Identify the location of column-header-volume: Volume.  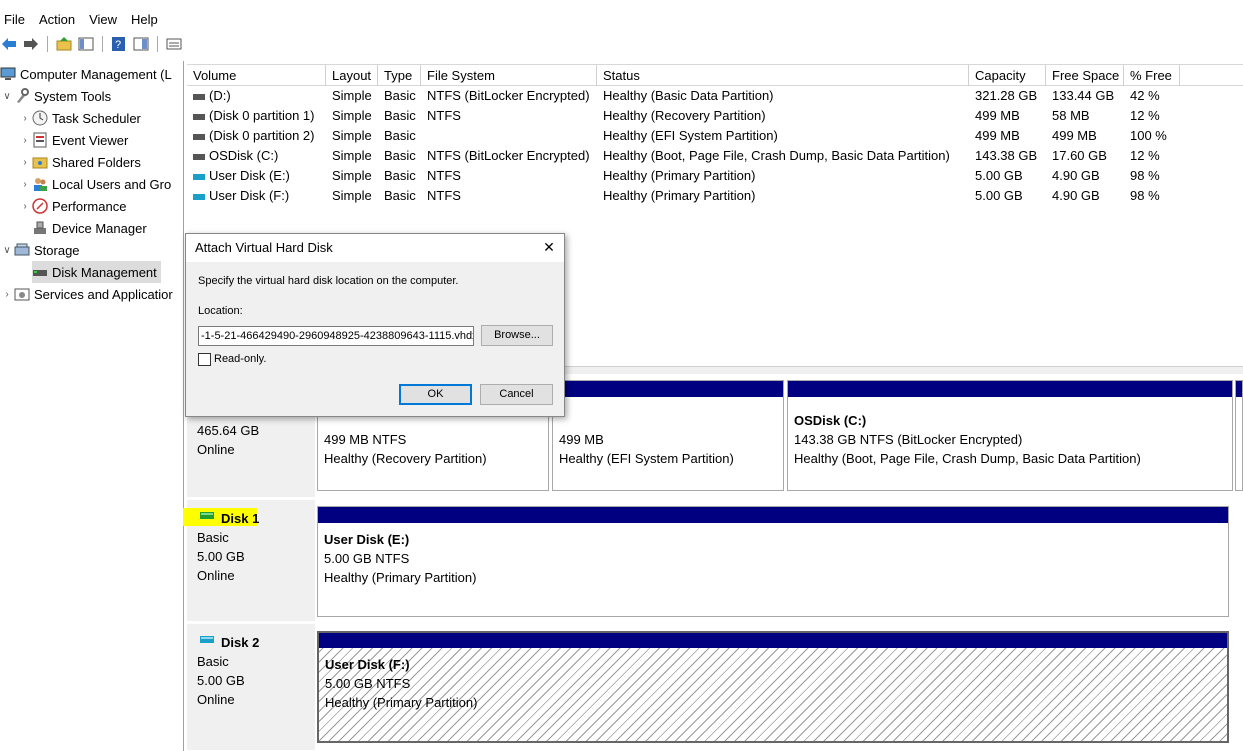
(256, 75).